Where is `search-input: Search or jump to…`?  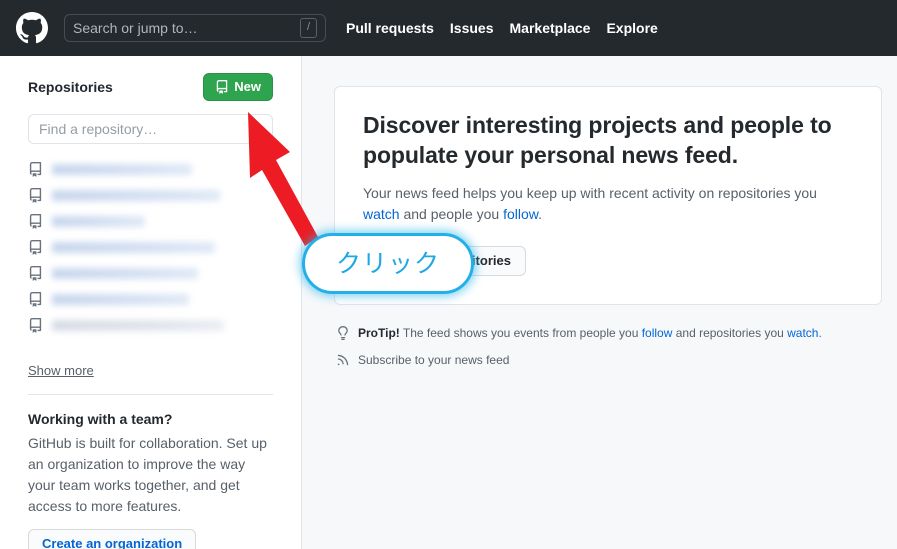
search-input: Search or jump to… is located at coordinates (186, 28).